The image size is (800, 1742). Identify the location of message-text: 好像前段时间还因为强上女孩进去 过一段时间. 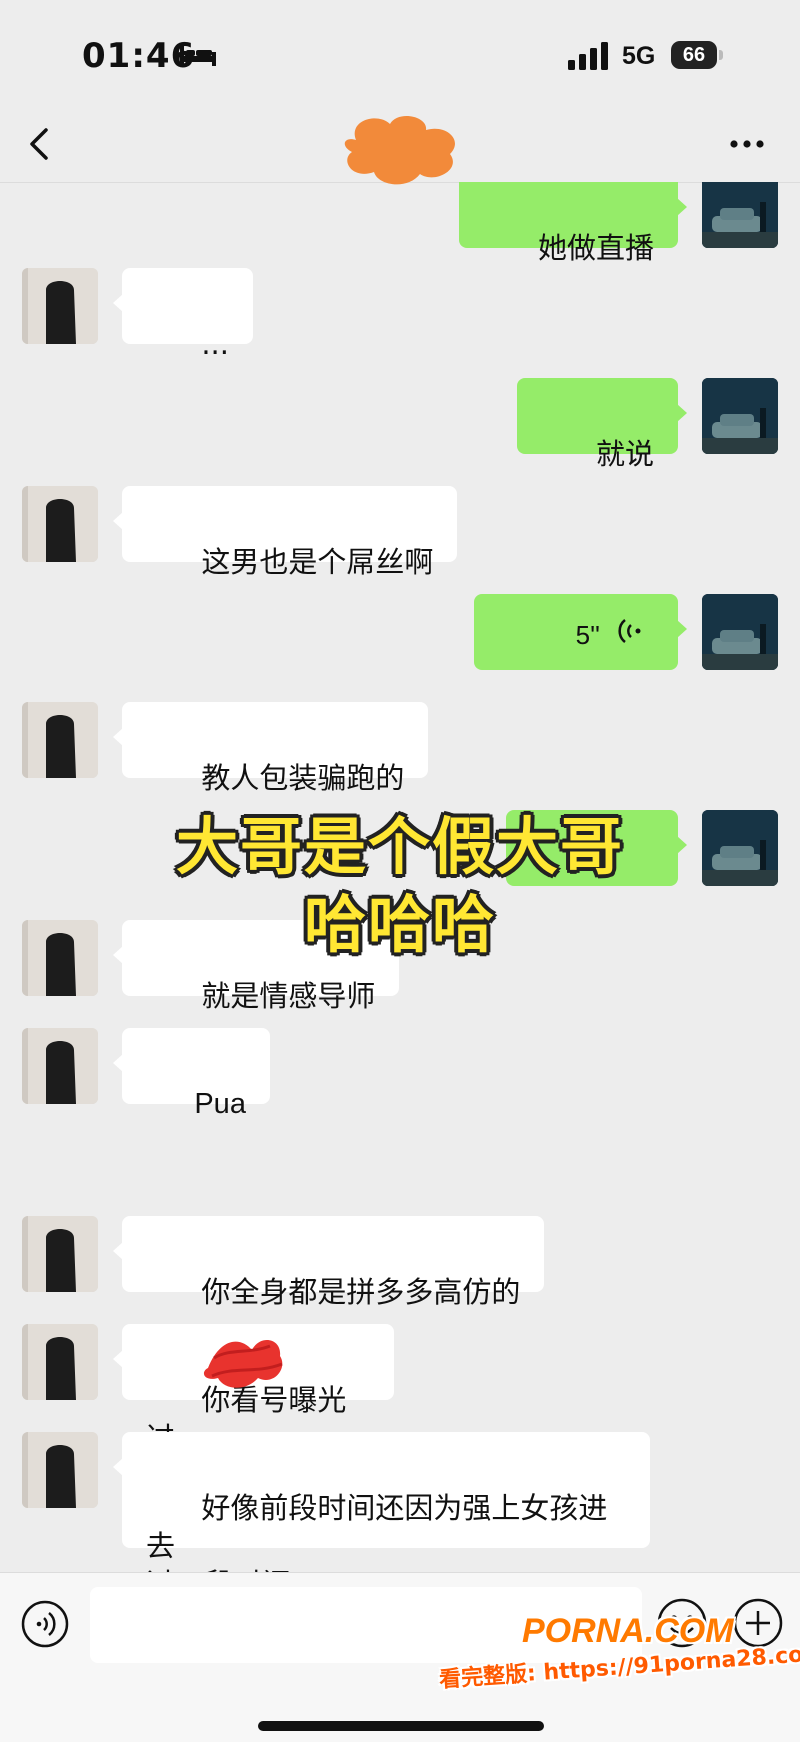
(377, 1531).